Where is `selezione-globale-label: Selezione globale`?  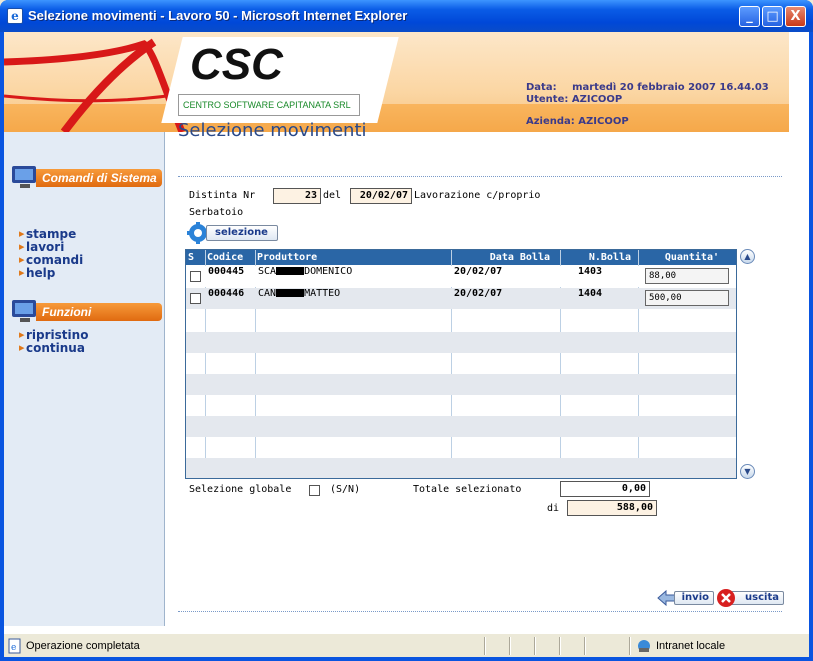
selezione-globale-label: Selezione globale is located at coordinates (240, 489).